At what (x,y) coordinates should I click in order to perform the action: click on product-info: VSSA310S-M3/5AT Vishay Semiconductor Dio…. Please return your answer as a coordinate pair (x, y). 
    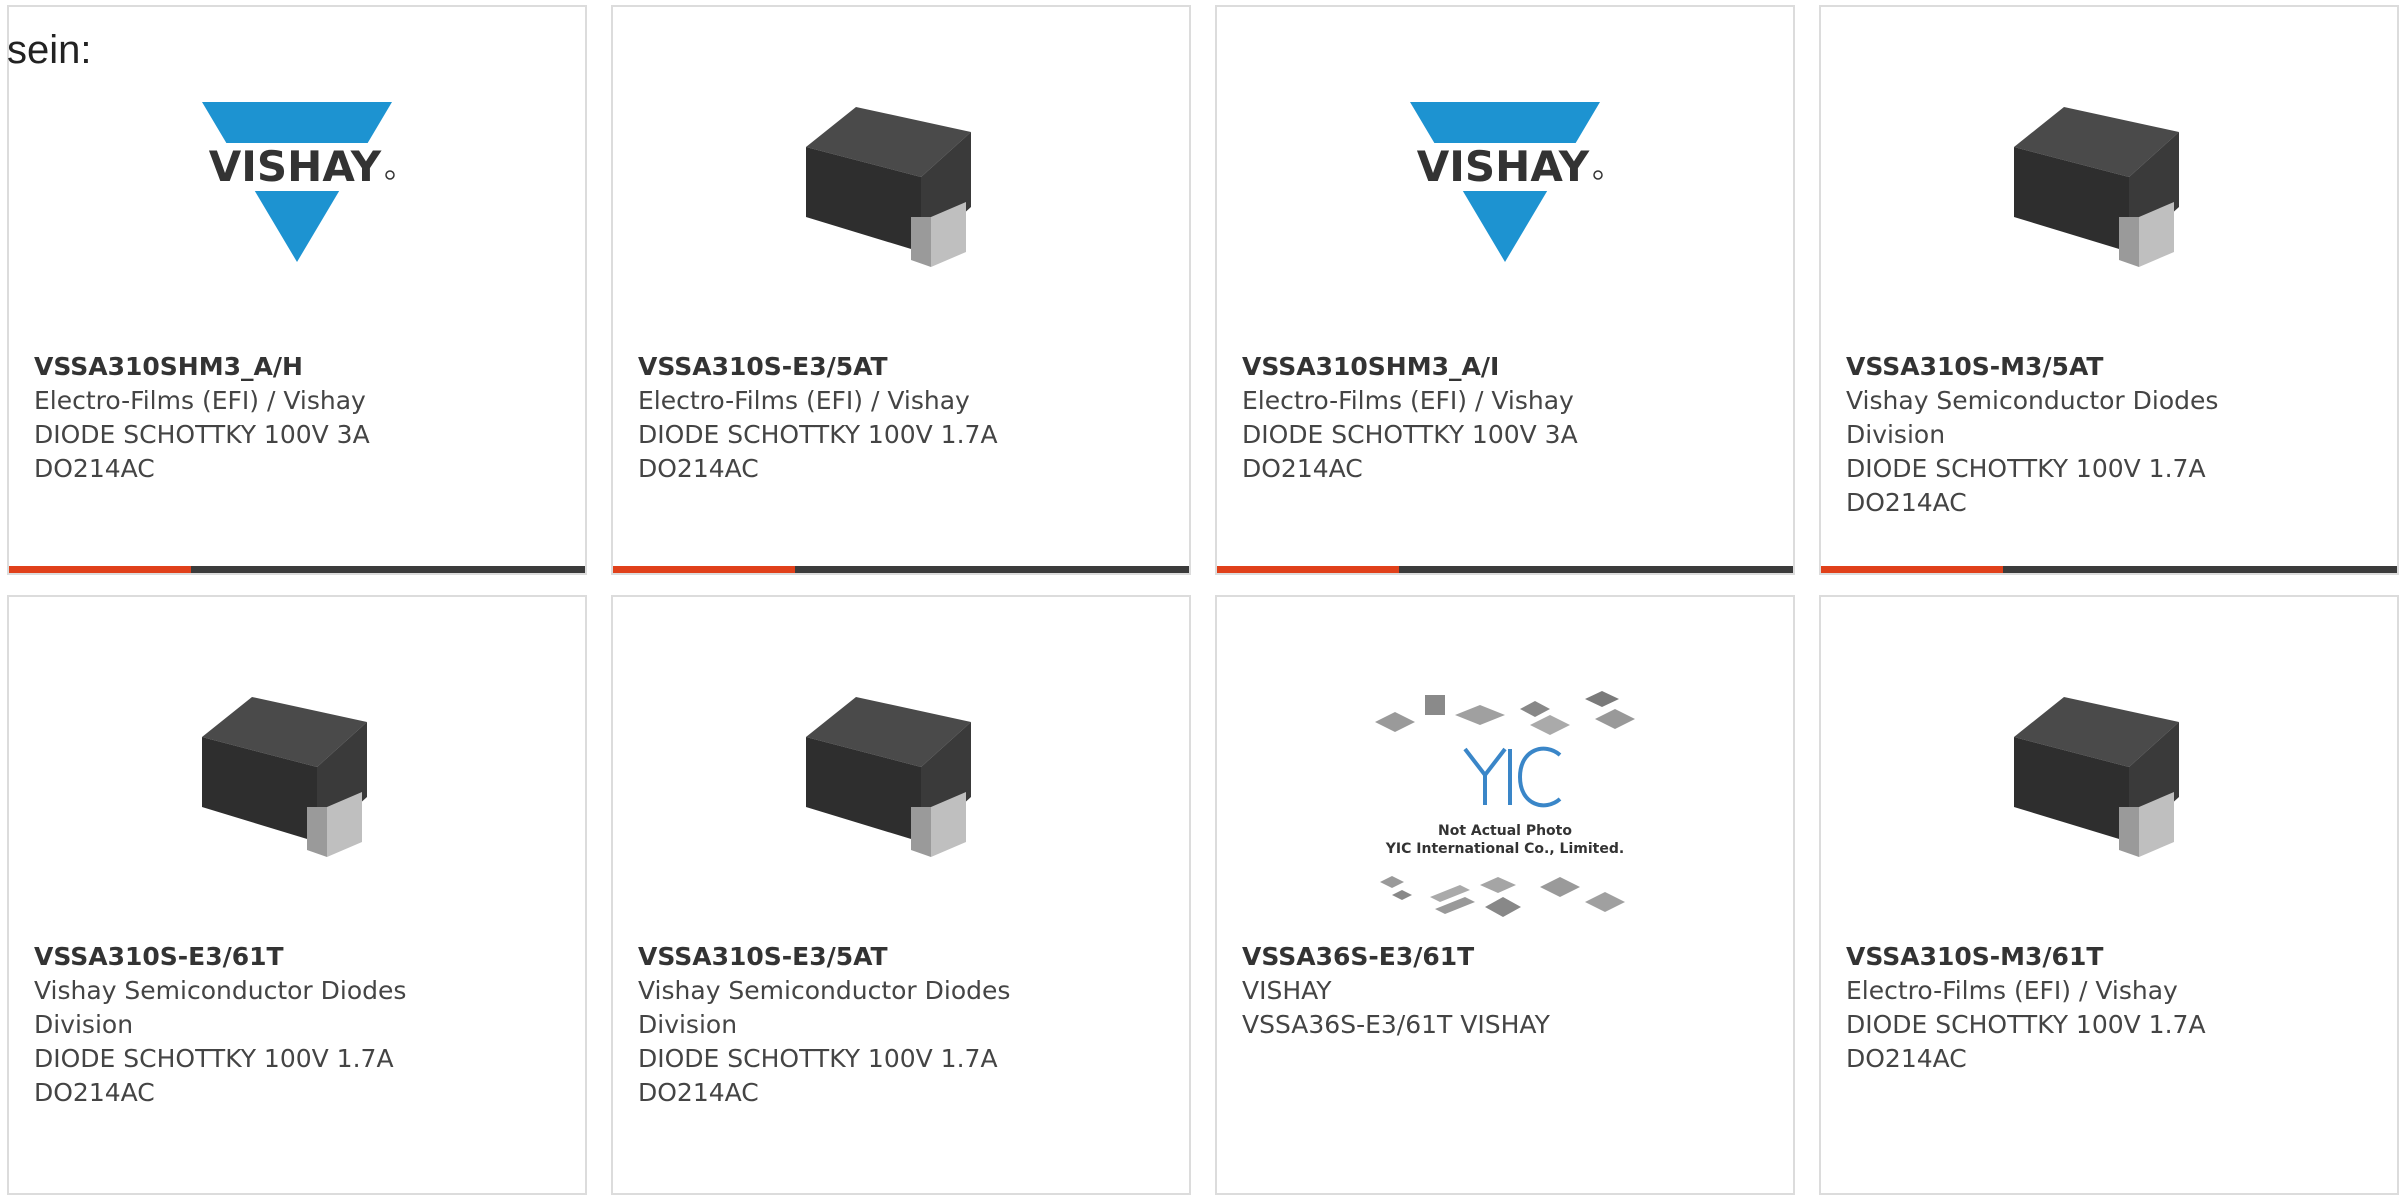
    Looking at the image, I should click on (2071, 435).